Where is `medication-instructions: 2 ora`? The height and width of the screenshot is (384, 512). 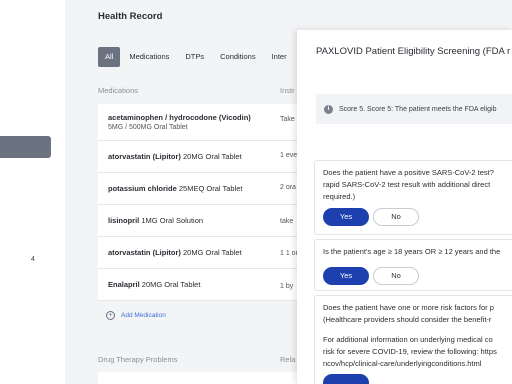 medication-instructions: 2 ora is located at coordinates (288, 187).